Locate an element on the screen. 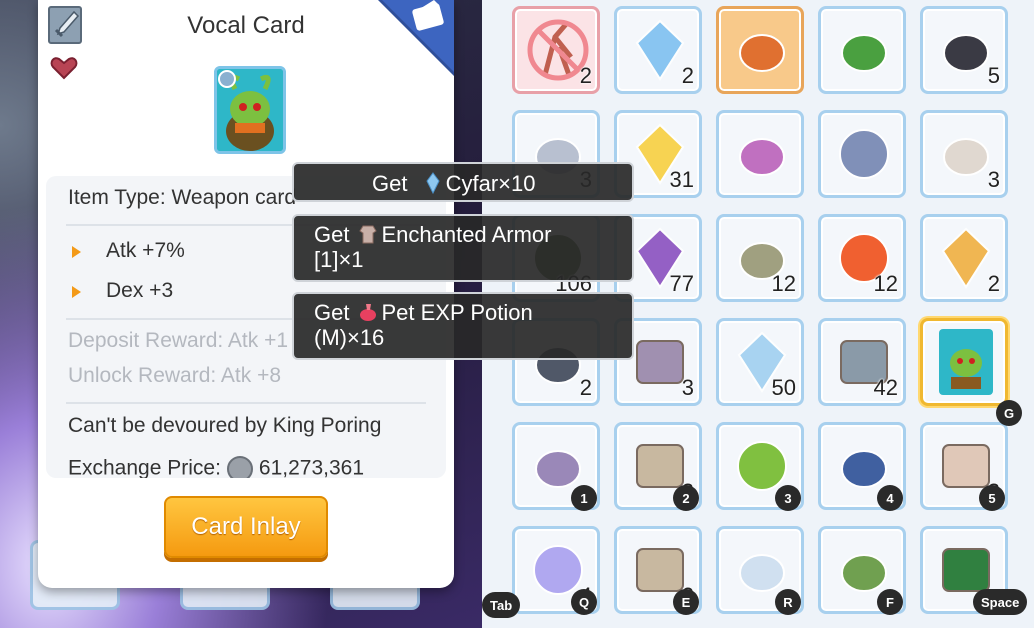 This screenshot has height=628, width=1034. flower-icon is located at coordinates (762, 157).